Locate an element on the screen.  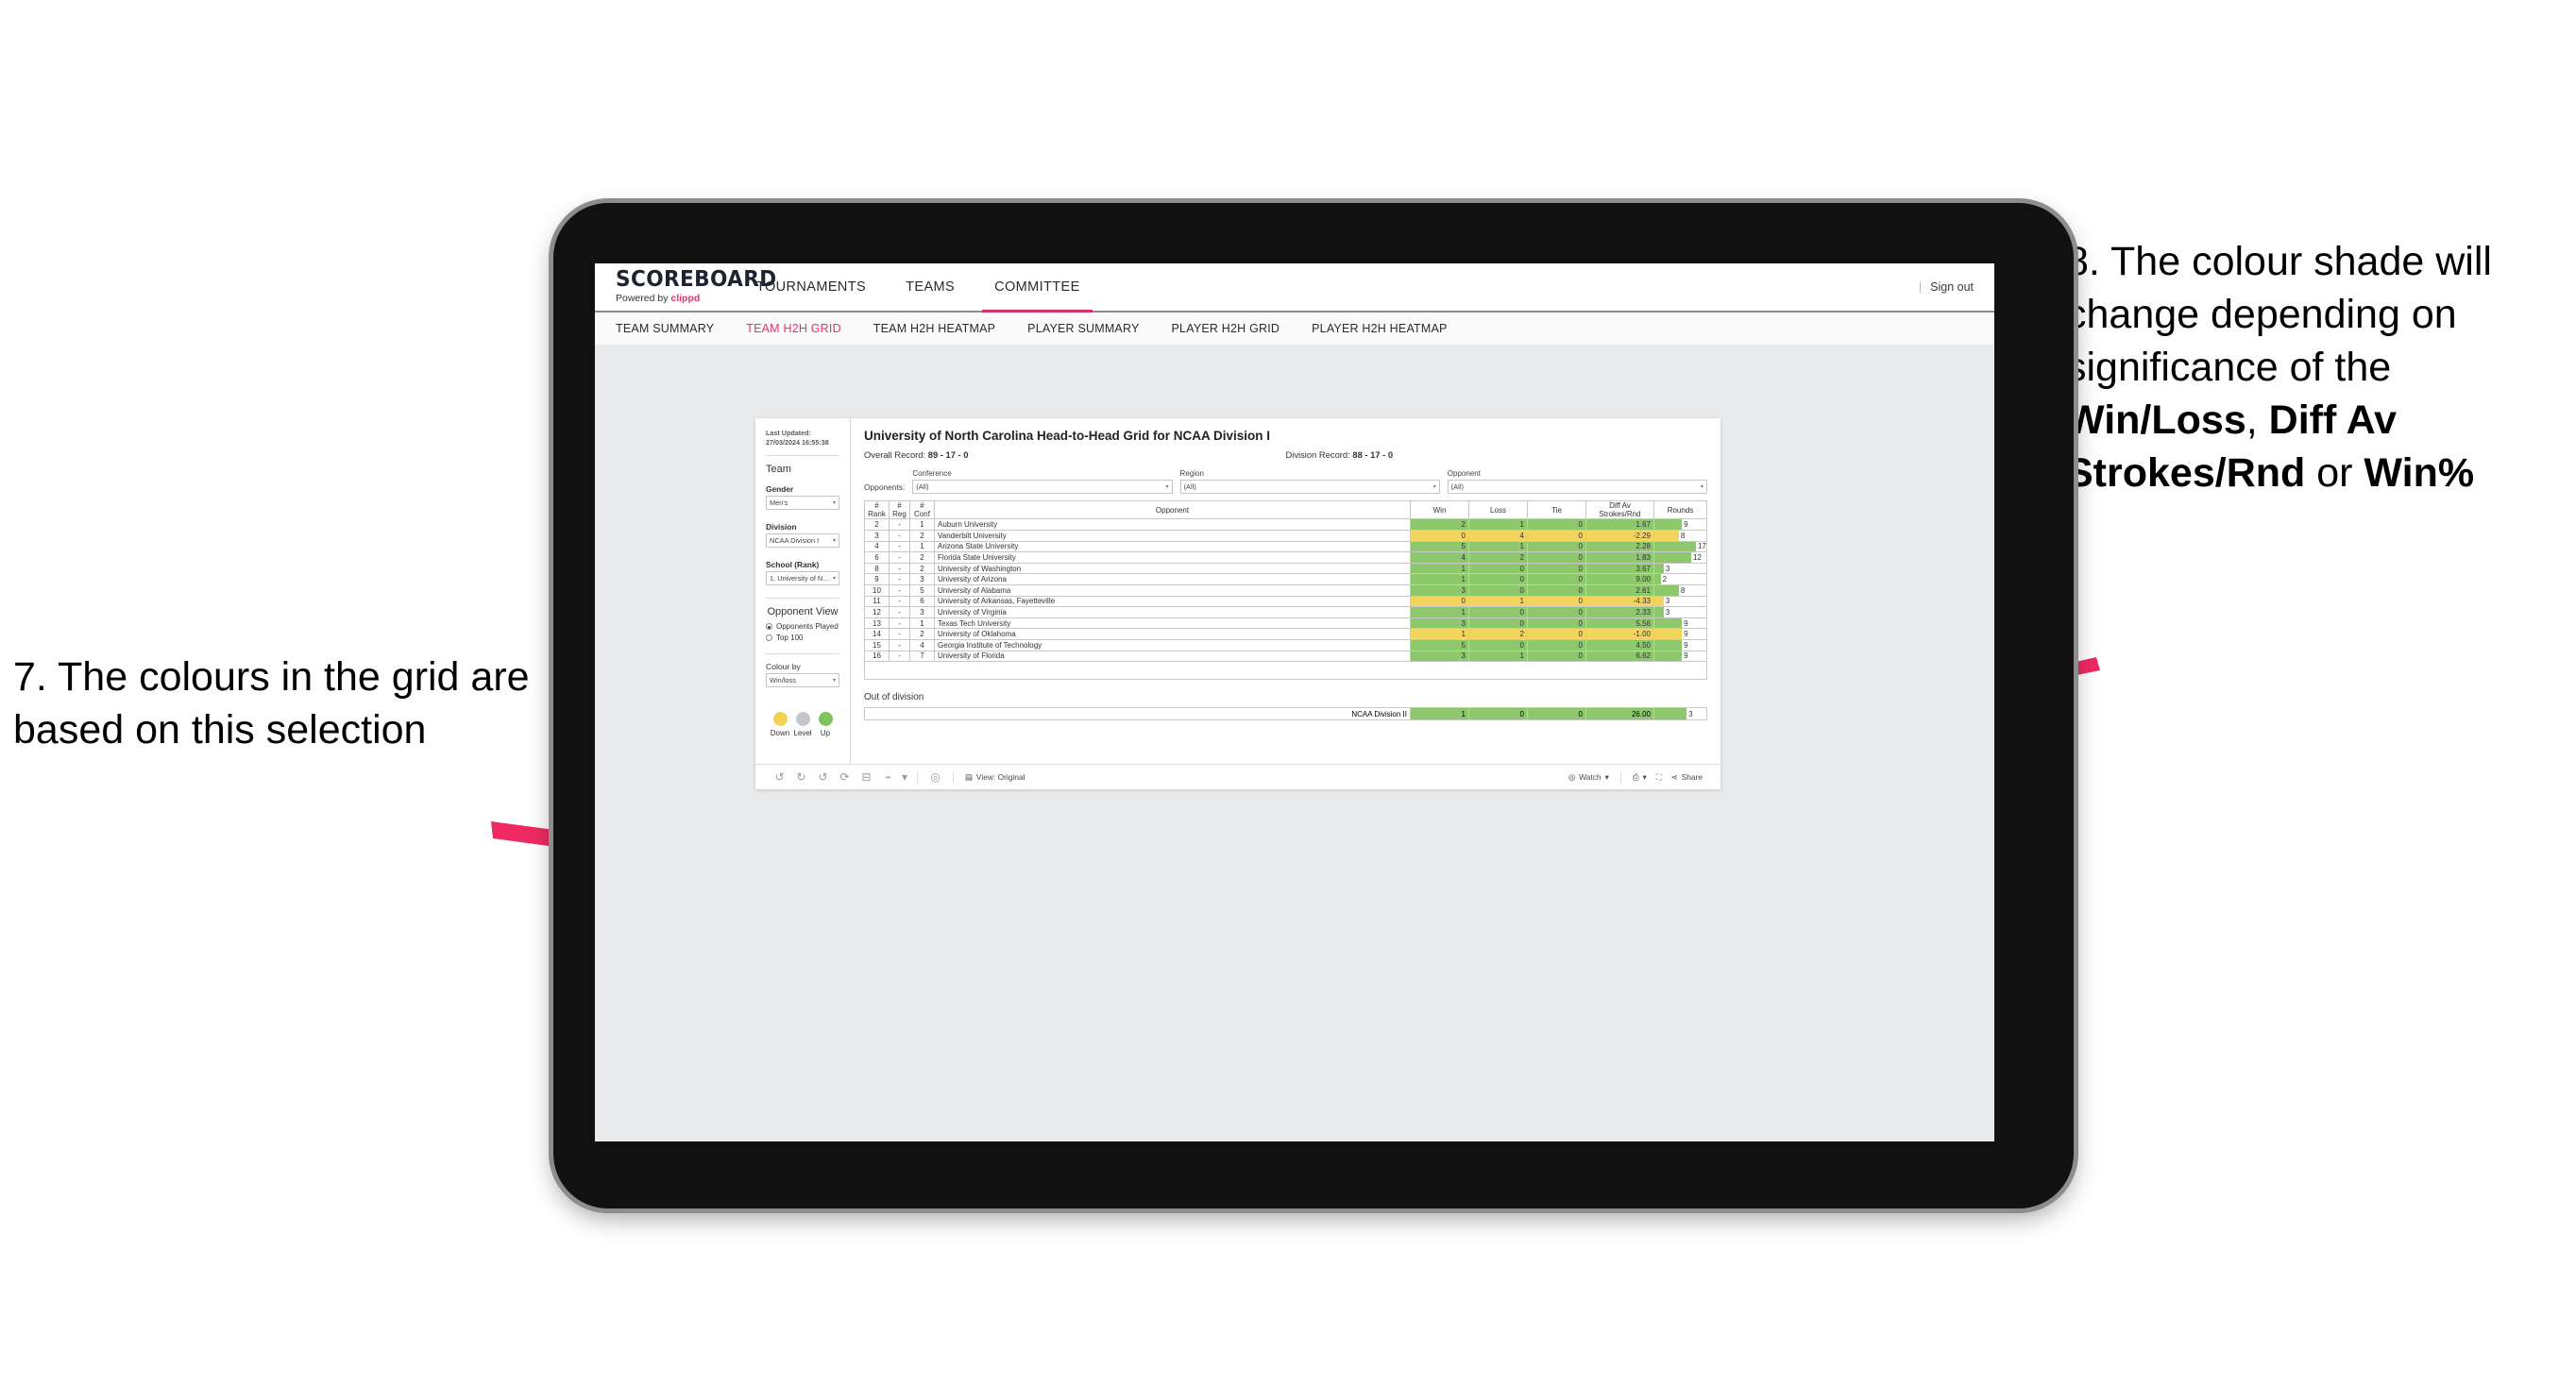
col-diff-line2: Strokes/Rnd is located at coordinates (1620, 514).